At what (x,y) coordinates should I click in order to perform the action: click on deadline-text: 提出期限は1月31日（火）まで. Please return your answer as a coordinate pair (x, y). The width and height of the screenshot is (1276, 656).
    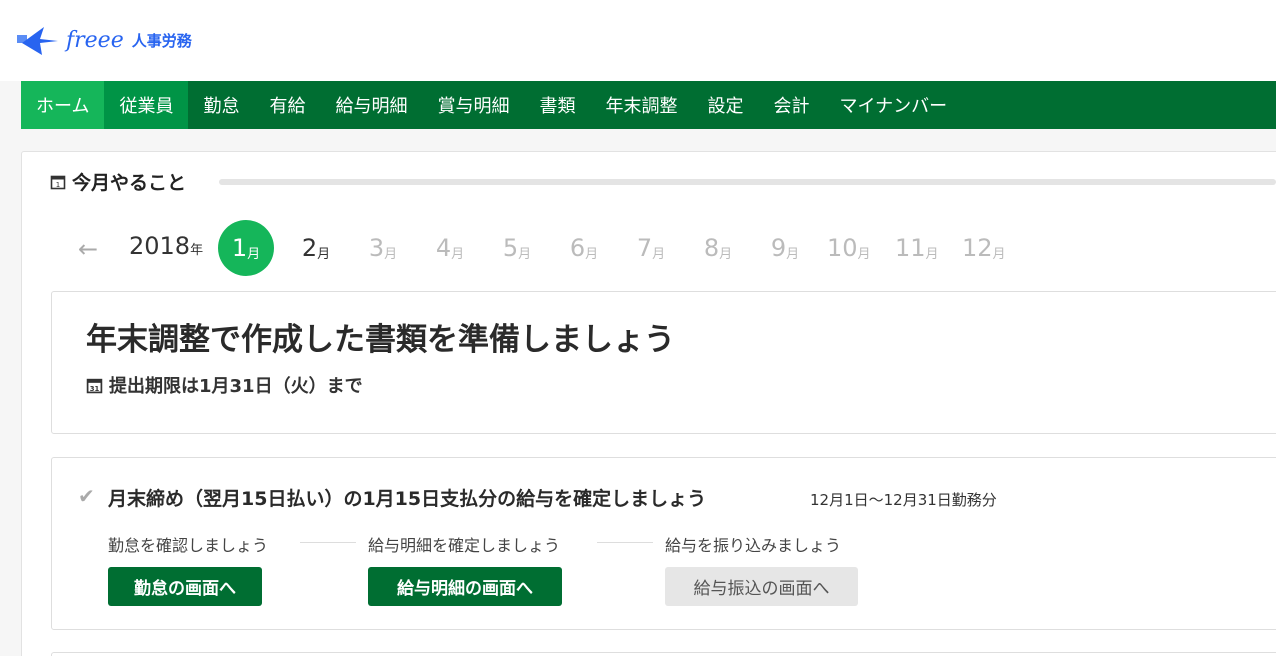
    Looking at the image, I should click on (236, 386).